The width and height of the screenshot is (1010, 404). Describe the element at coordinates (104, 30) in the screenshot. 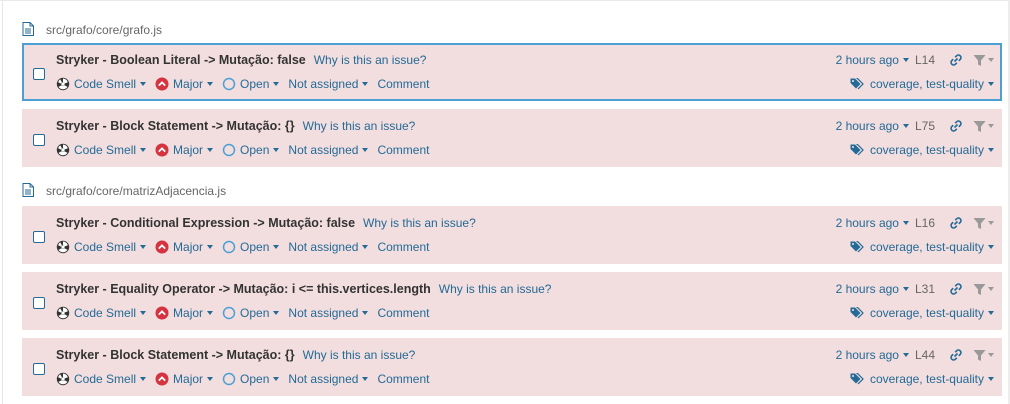

I see `file-path: src/grafo/core/grafo.js` at that location.